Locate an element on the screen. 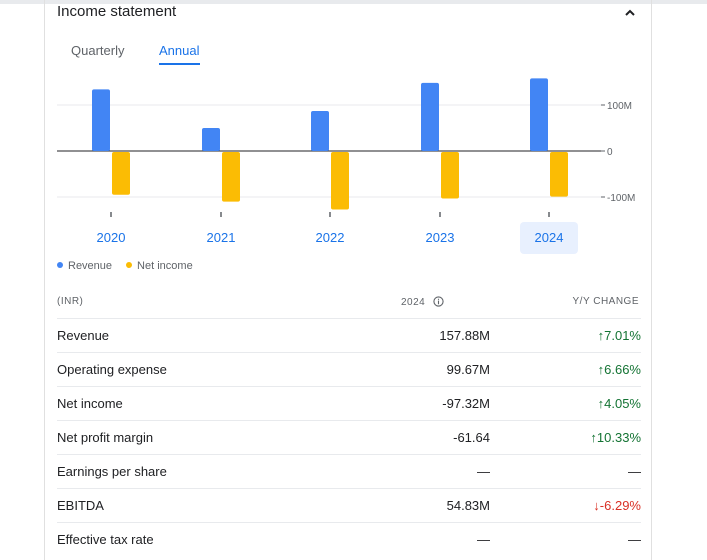 The image size is (707, 560). revenue-bar-2022 is located at coordinates (320, 130).